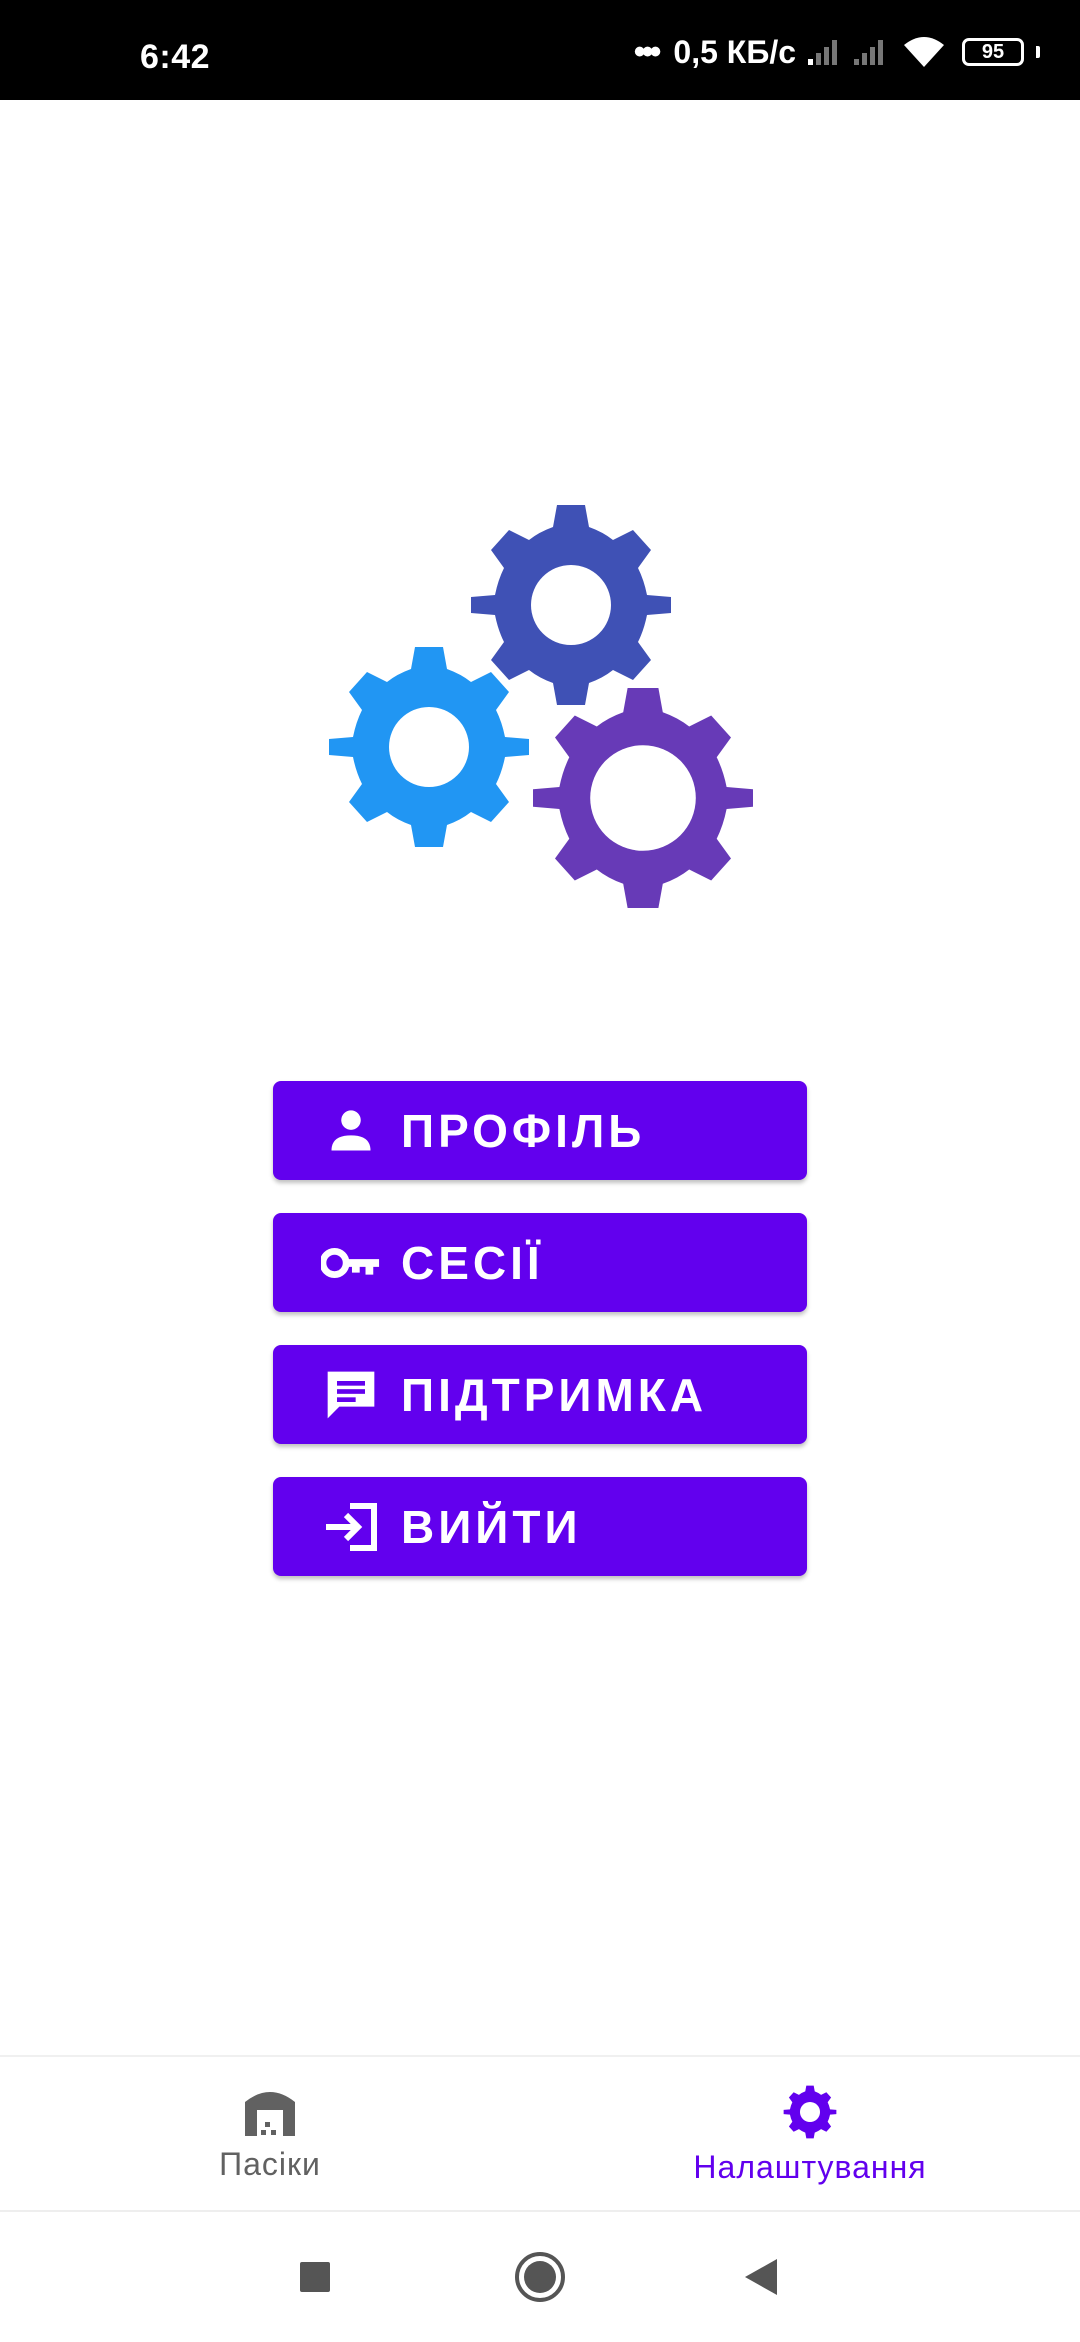  I want to click on sessions-button-label: СЕСІЇ, so click(472, 1262).